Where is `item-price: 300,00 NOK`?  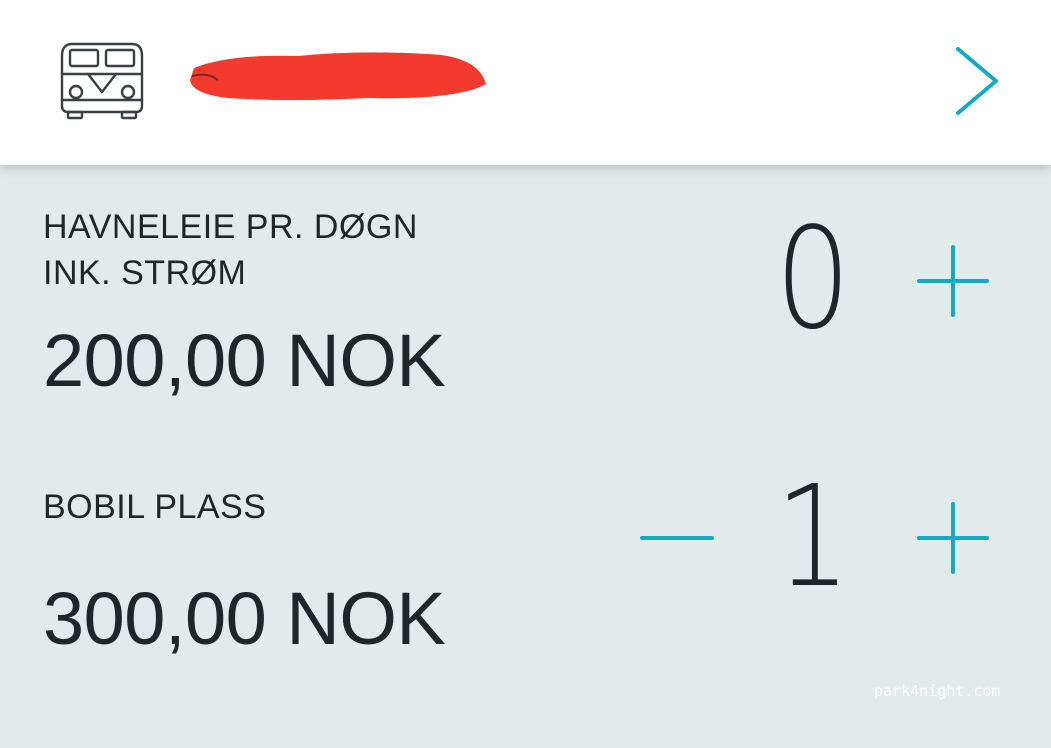
item-price: 300,00 NOK is located at coordinates (244, 618).